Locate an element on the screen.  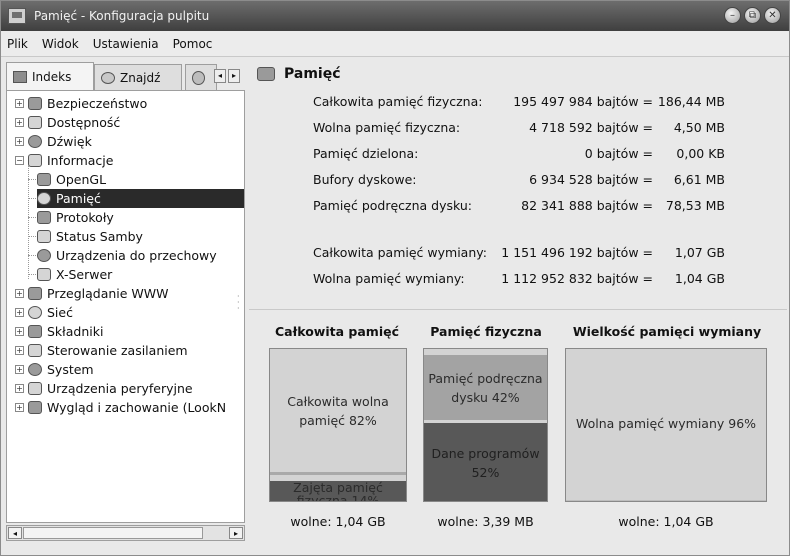
tree-item: OpenGL is located at coordinates (67, 179).